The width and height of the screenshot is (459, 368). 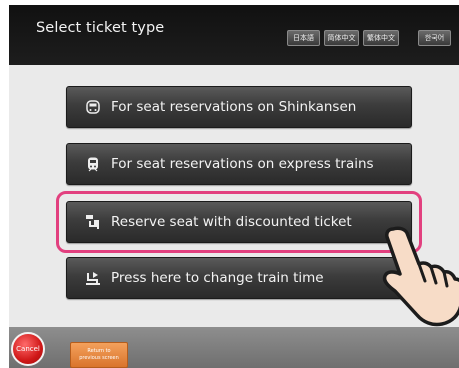 I want to click on return-label-line-1: Return to, so click(x=99, y=351).